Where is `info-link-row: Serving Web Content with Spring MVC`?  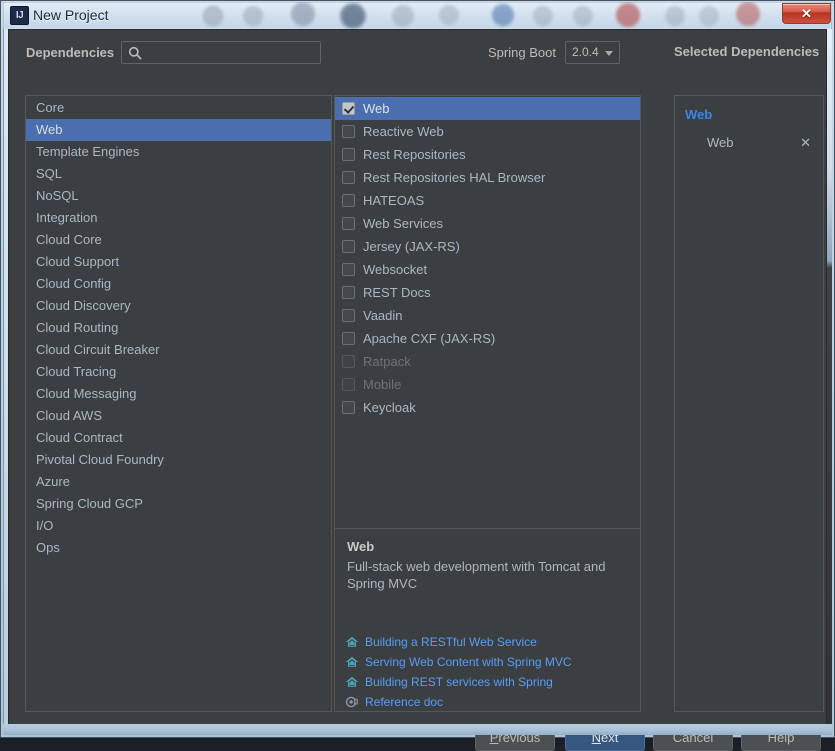
info-link-row: Serving Web Content with Spring MVC is located at coordinates (490, 662).